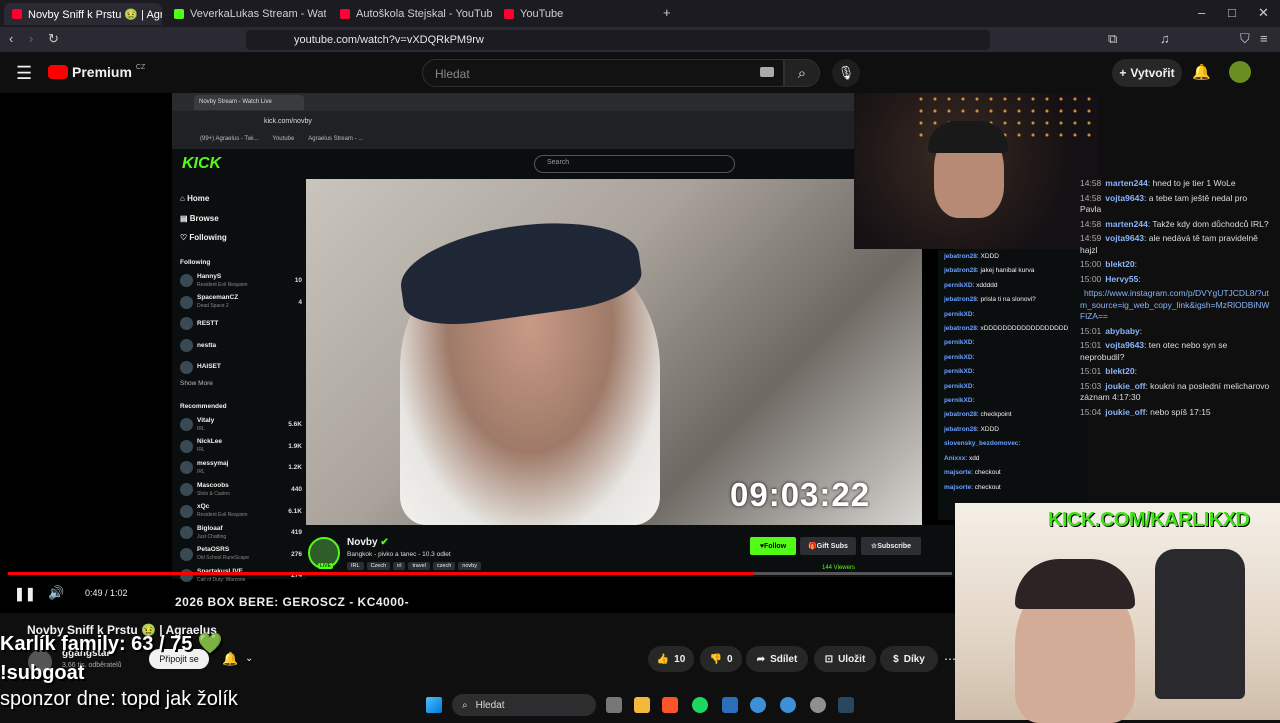 The image size is (1280, 723). What do you see at coordinates (1175, 372) in the screenshot?
I see `chat-message: 15:01 blekt20:` at bounding box center [1175, 372].